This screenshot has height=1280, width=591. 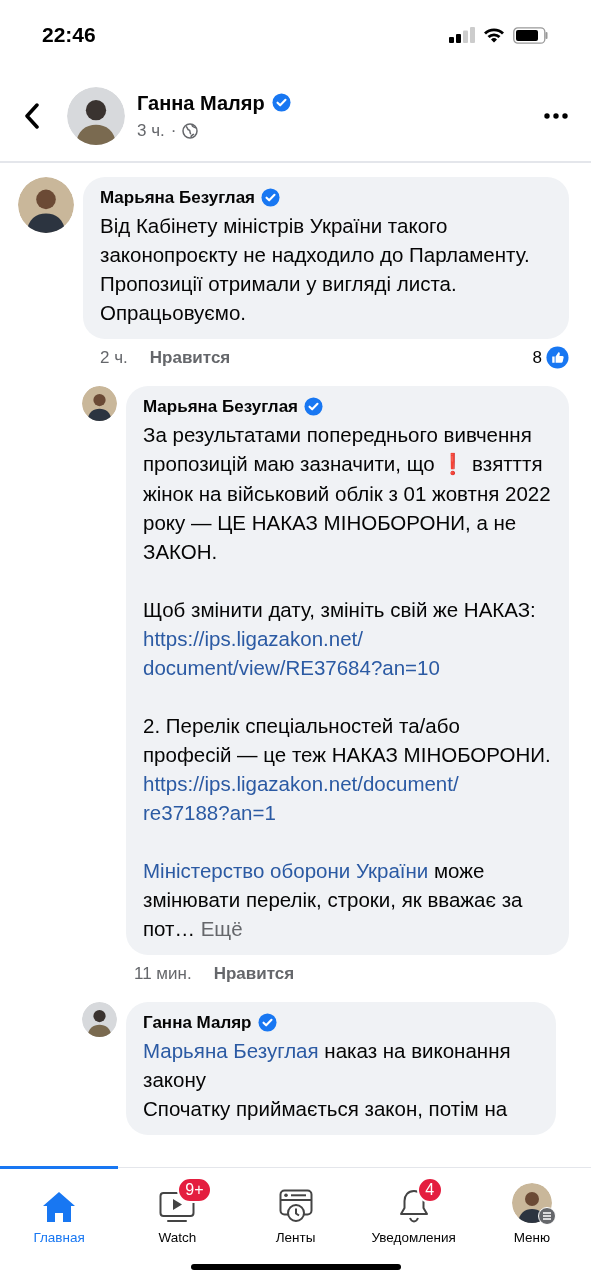 I want to click on text-link: Міністерство оборони України, so click(x=286, y=870).